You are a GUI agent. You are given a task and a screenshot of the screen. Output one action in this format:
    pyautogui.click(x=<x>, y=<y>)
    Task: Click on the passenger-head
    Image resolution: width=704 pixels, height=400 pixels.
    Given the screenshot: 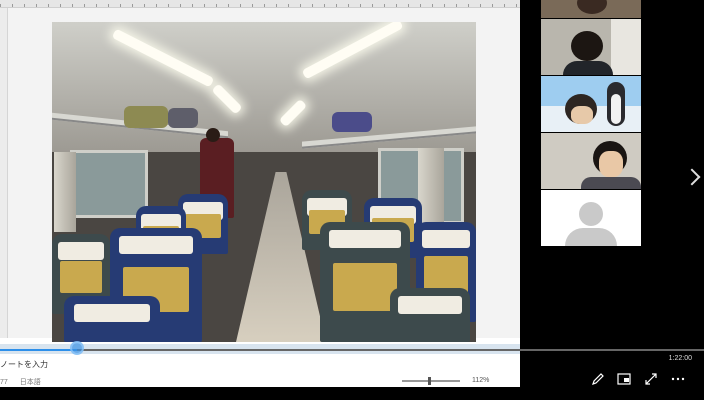 What is the action you would take?
    pyautogui.click(x=213, y=135)
    